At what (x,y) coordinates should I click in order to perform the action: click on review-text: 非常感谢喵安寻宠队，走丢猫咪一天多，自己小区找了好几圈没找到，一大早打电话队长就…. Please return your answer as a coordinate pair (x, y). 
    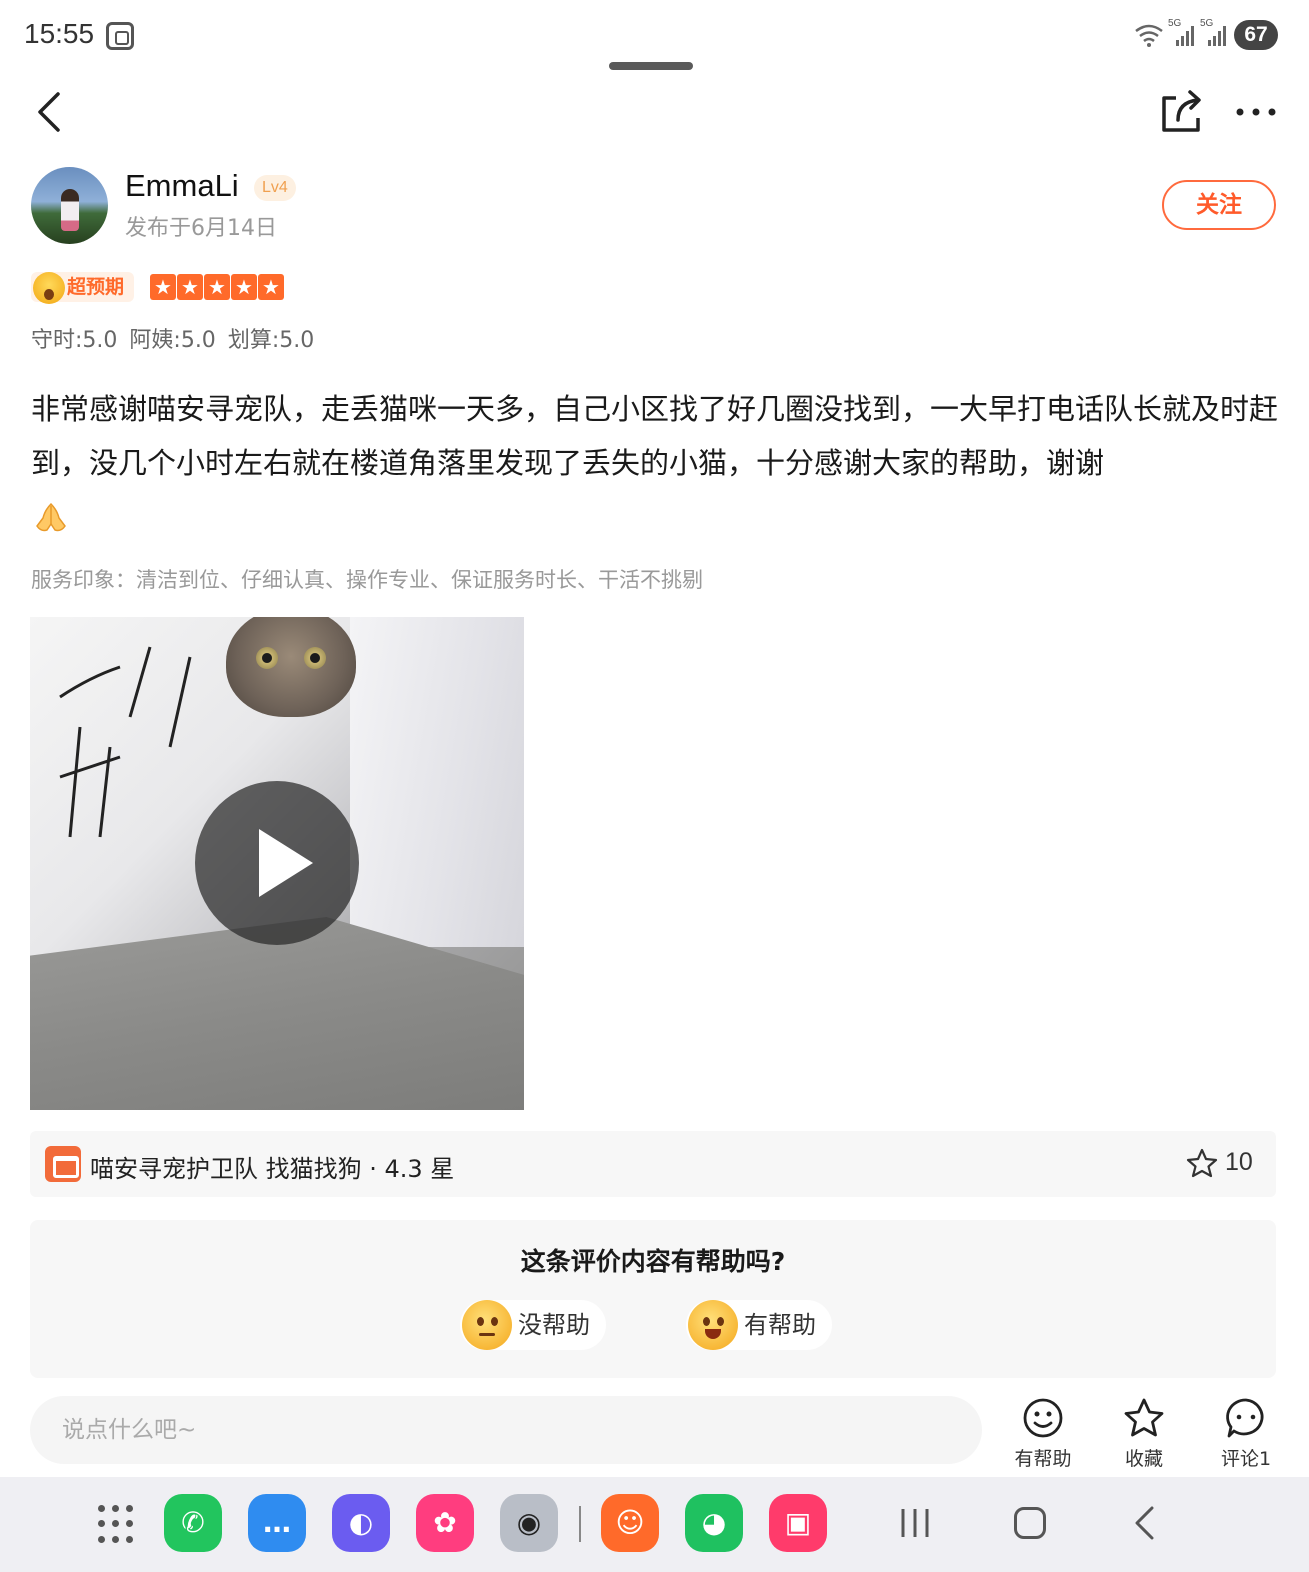
    Looking at the image, I should click on (655, 436).